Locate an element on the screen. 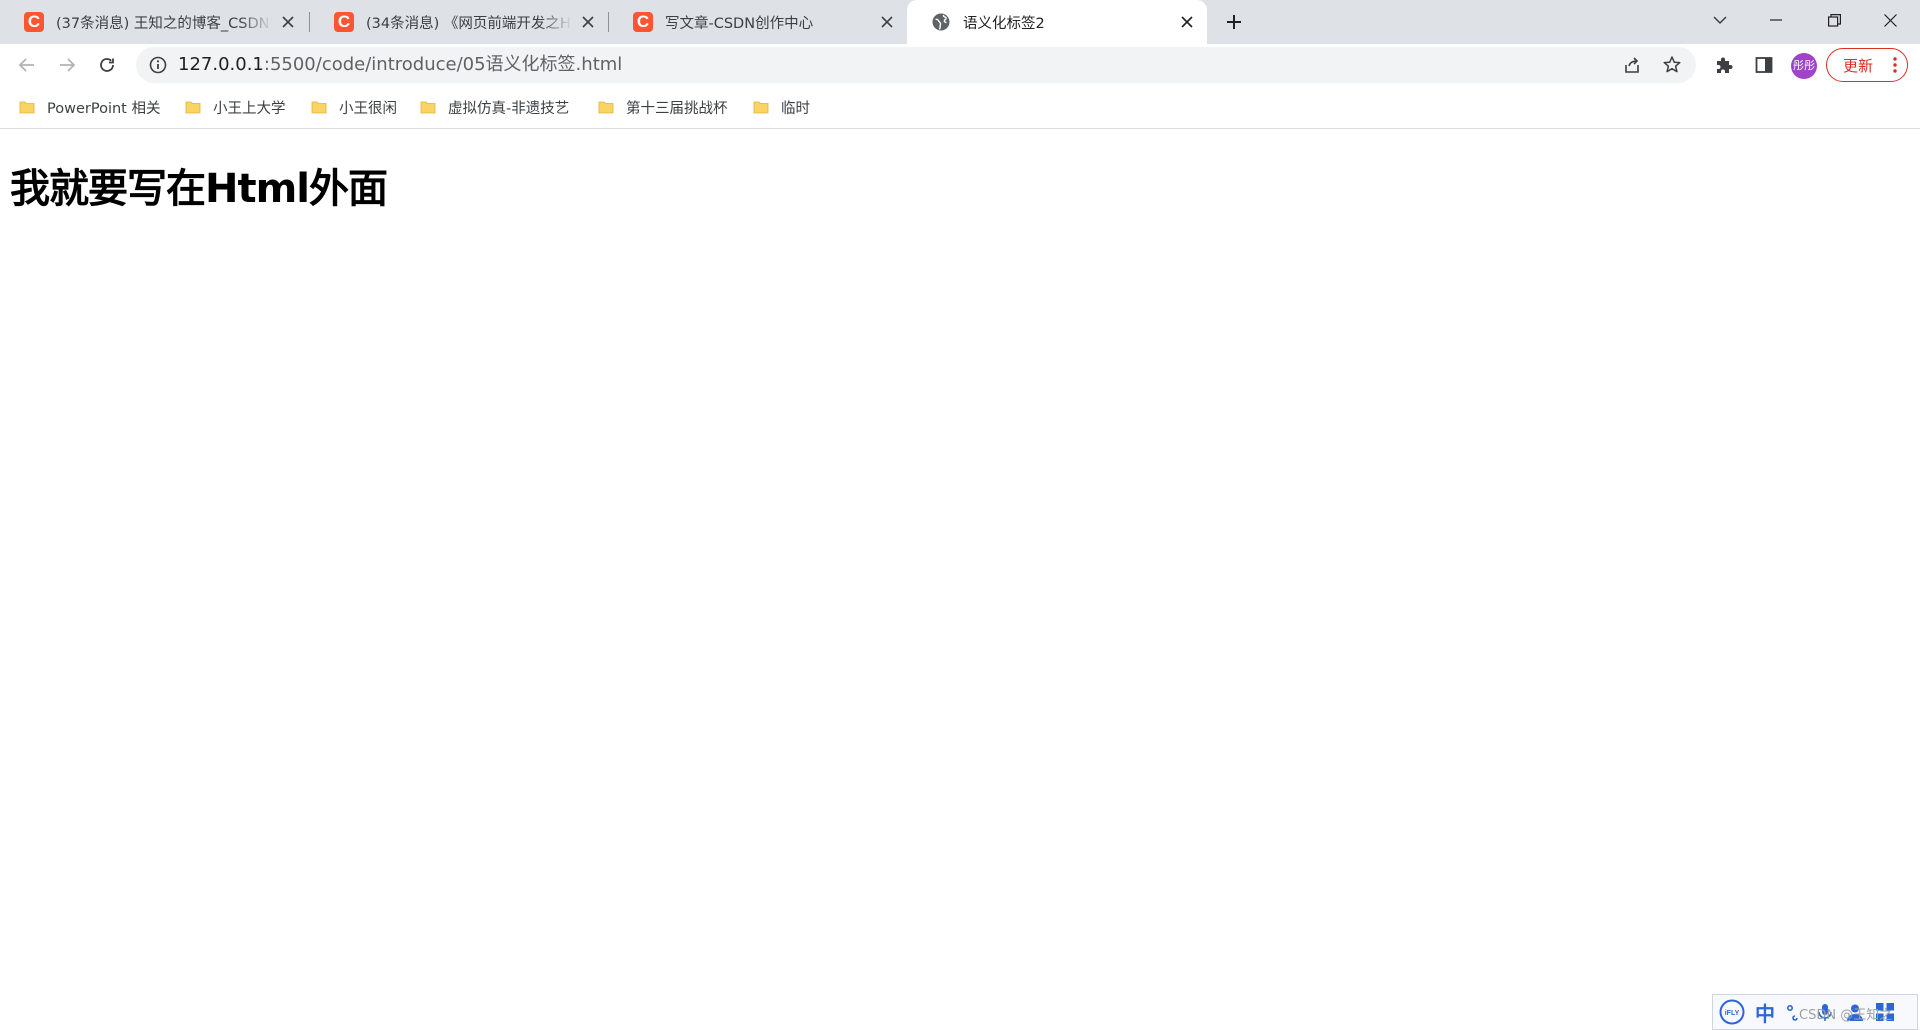 This screenshot has height=1030, width=1920. bookmark-folder-challenge-cup: 第十三届挑战杯 is located at coordinates (663, 107).